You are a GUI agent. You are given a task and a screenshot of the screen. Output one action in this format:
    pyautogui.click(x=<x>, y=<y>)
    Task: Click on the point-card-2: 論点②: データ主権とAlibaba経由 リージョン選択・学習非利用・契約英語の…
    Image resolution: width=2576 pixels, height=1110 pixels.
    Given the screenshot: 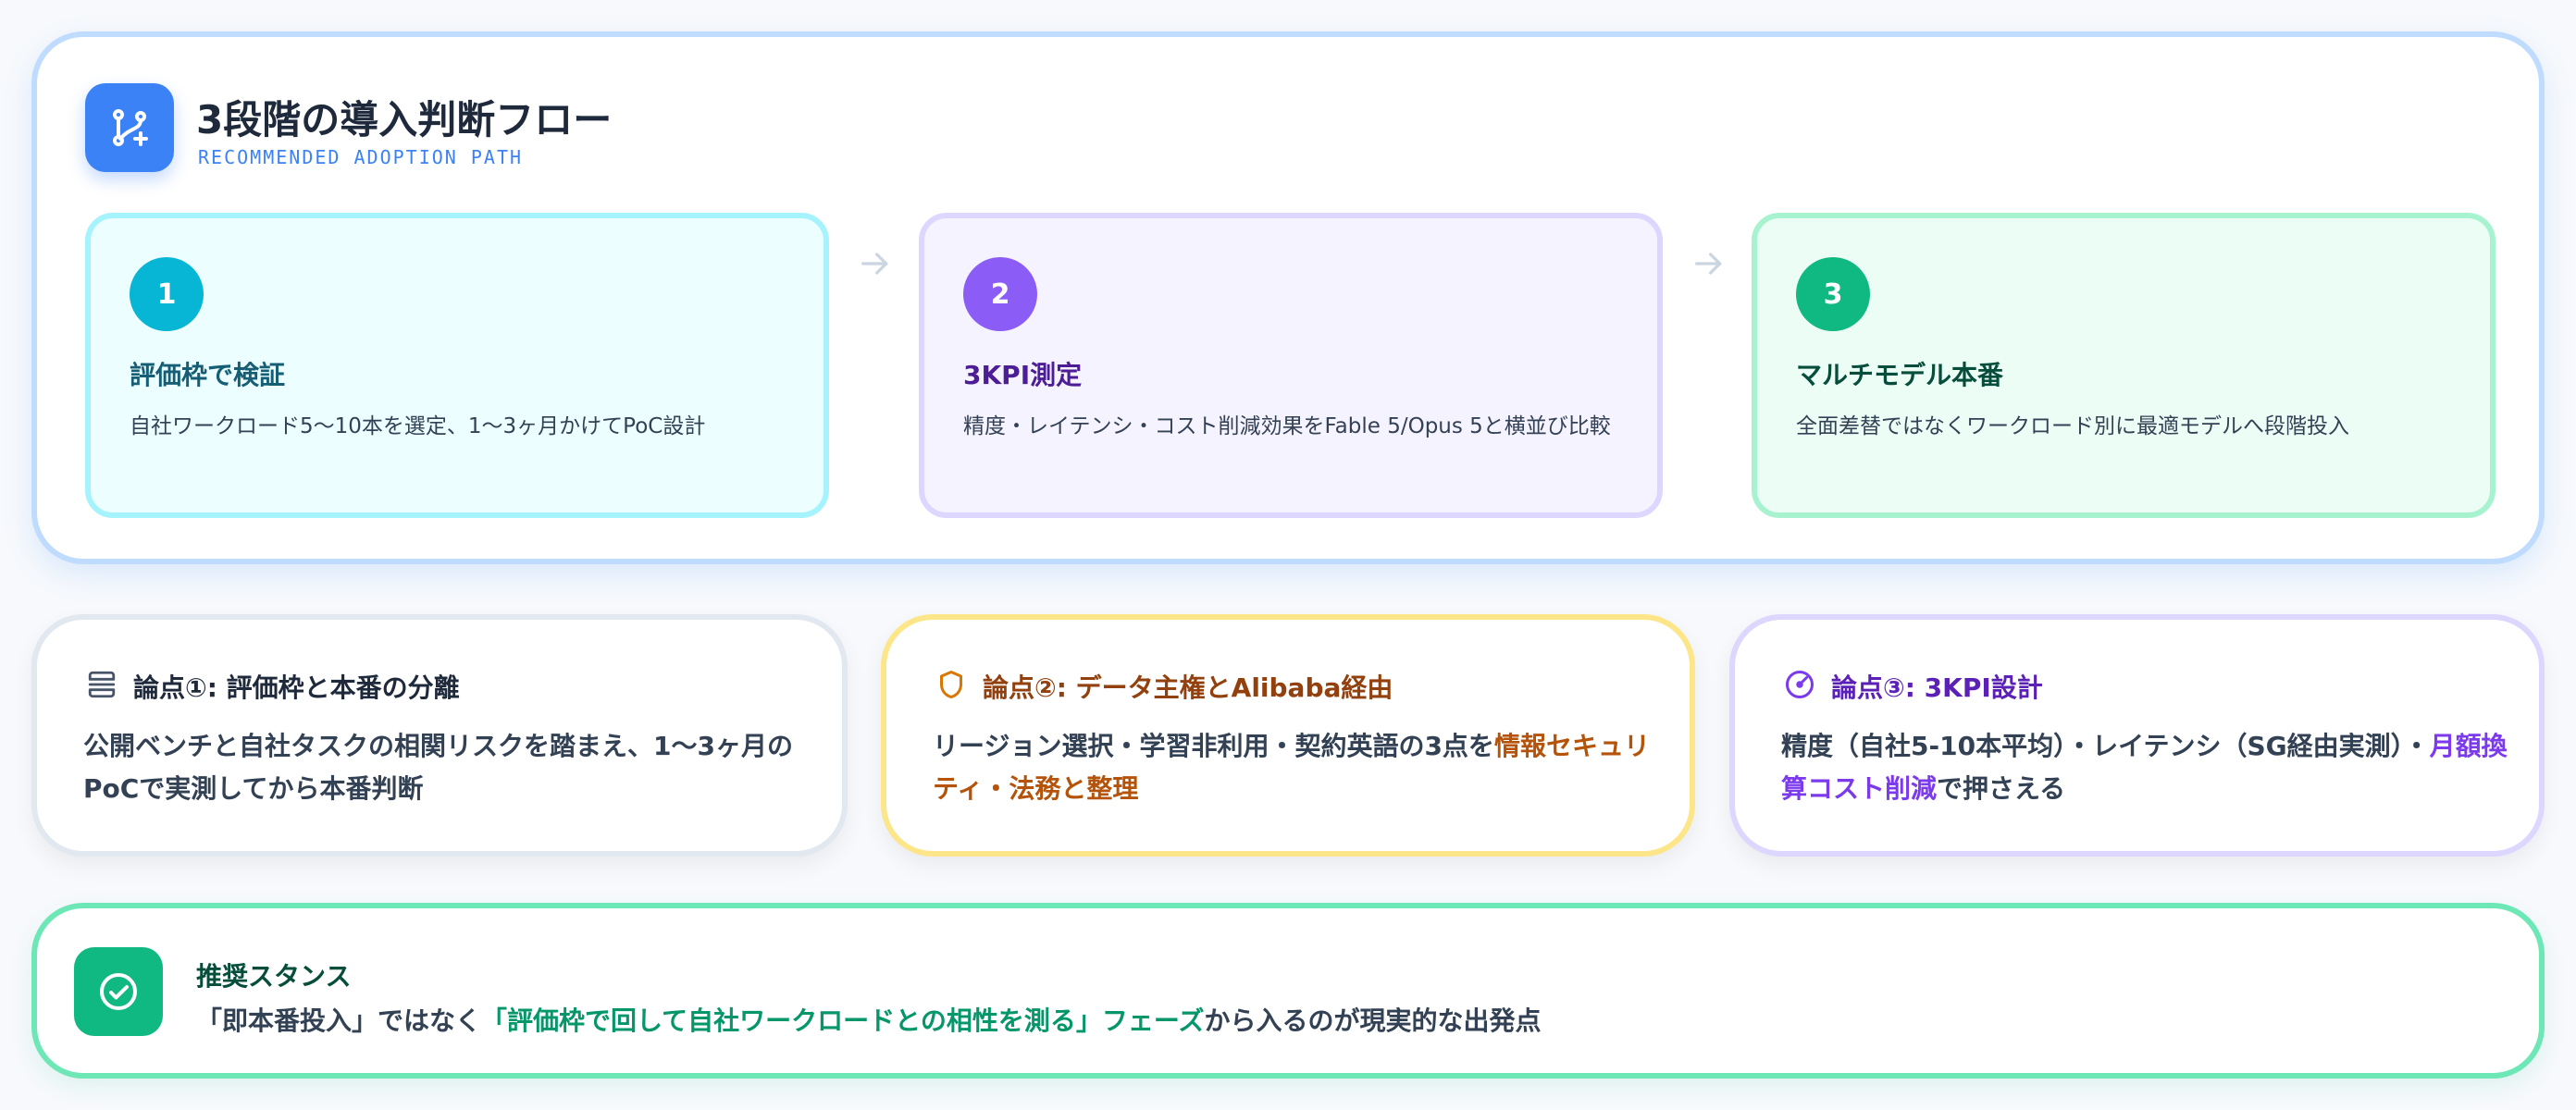 What is the action you would take?
    pyautogui.click(x=1288, y=736)
    